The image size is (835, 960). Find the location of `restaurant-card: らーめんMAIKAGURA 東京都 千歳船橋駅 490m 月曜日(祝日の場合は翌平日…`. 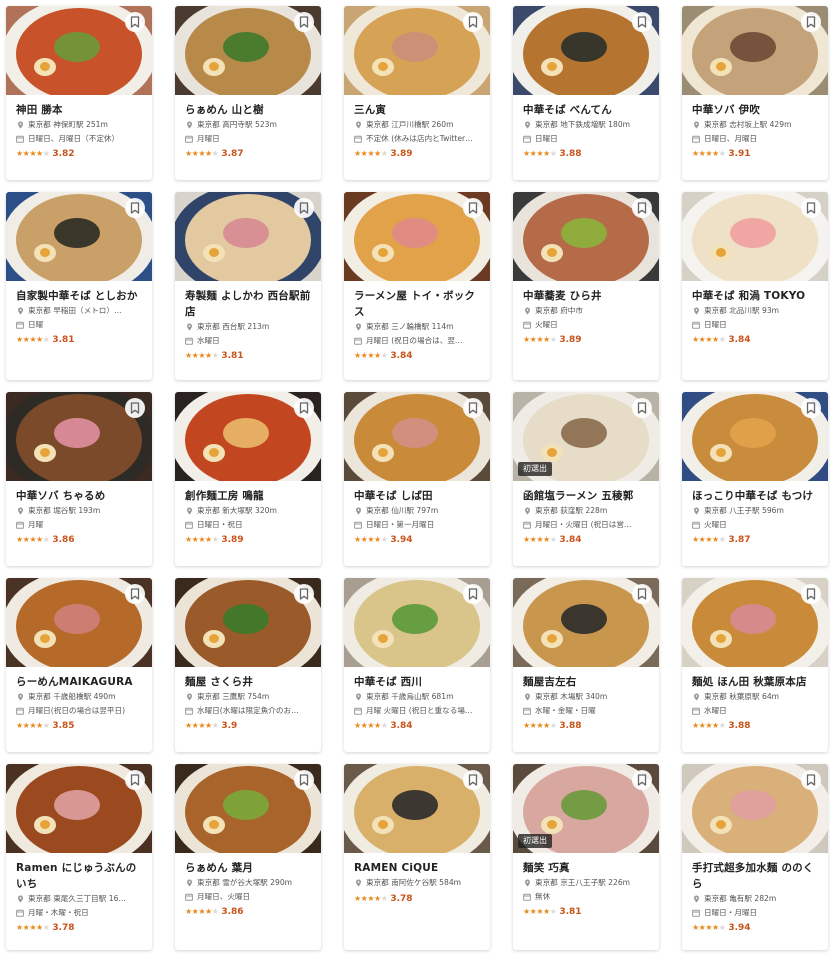

restaurant-card: らーめんMAIKAGURA 東京都 千歳船橋駅 490m 月曜日(祝日の場合は翌平日… is located at coordinates (79, 665).